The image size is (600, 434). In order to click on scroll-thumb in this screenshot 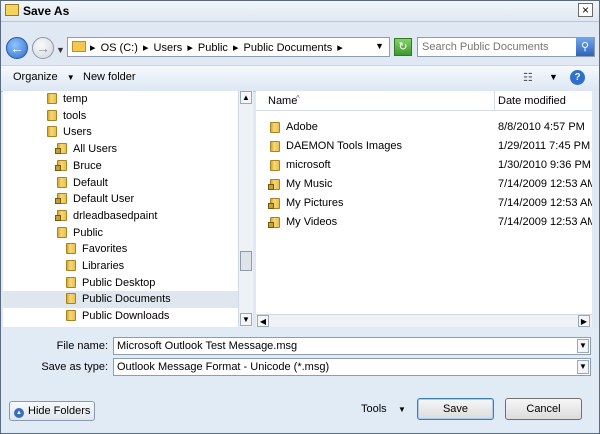, I will do `click(246, 261)`.